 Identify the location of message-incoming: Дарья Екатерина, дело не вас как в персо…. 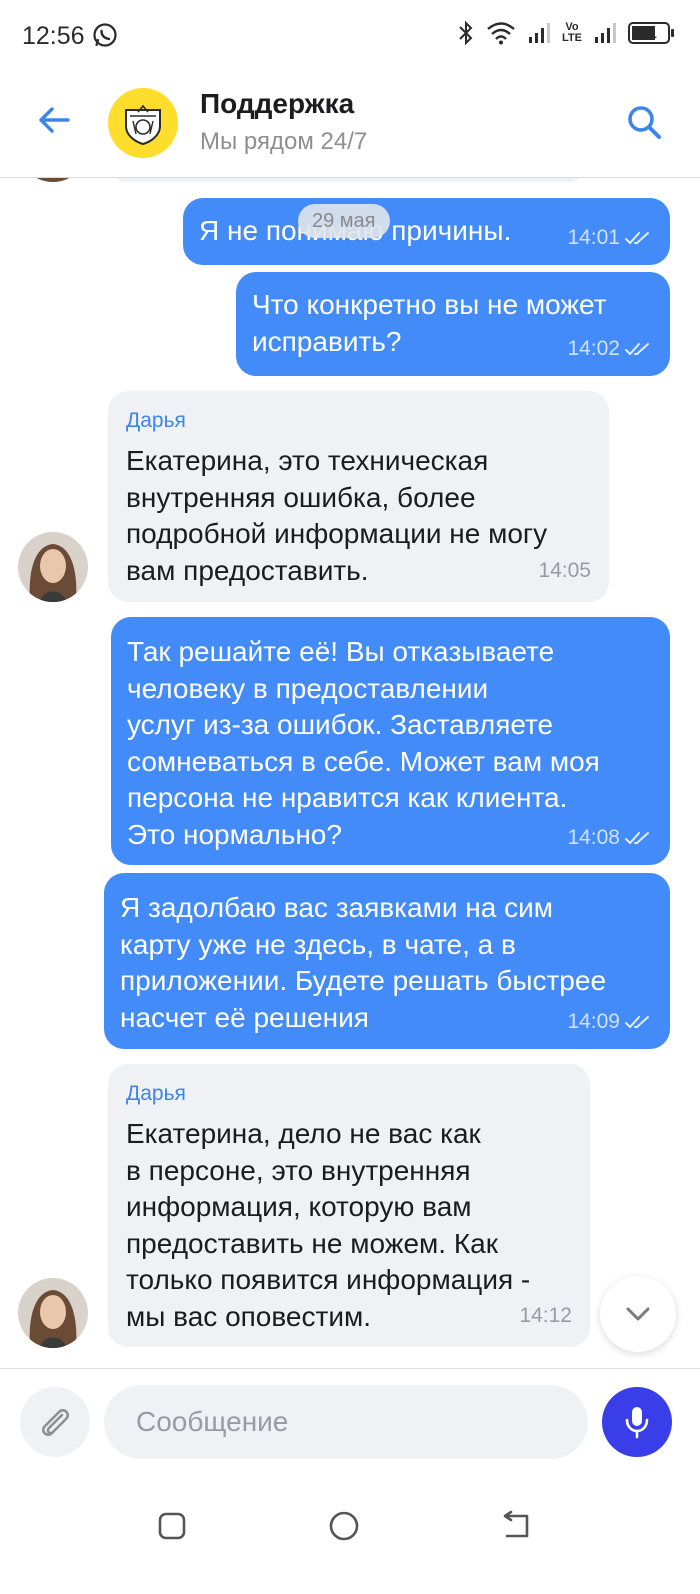
(349, 1205).